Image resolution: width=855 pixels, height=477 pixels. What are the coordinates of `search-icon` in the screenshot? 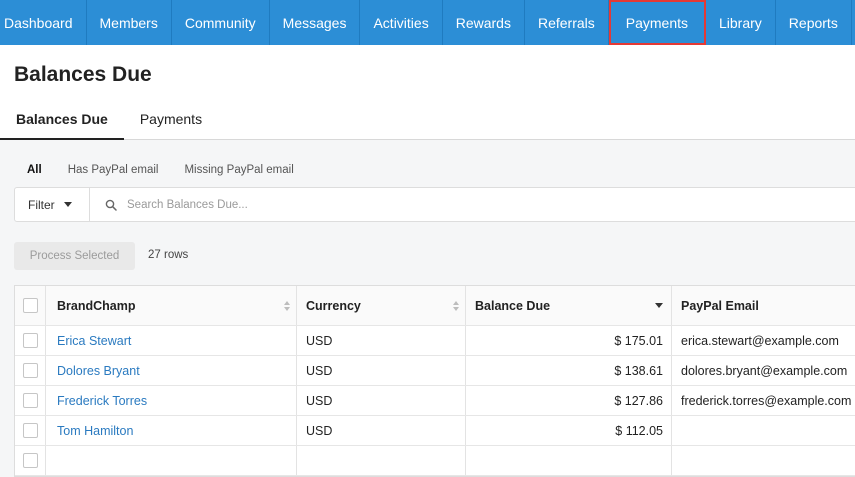 It's located at (111, 205).